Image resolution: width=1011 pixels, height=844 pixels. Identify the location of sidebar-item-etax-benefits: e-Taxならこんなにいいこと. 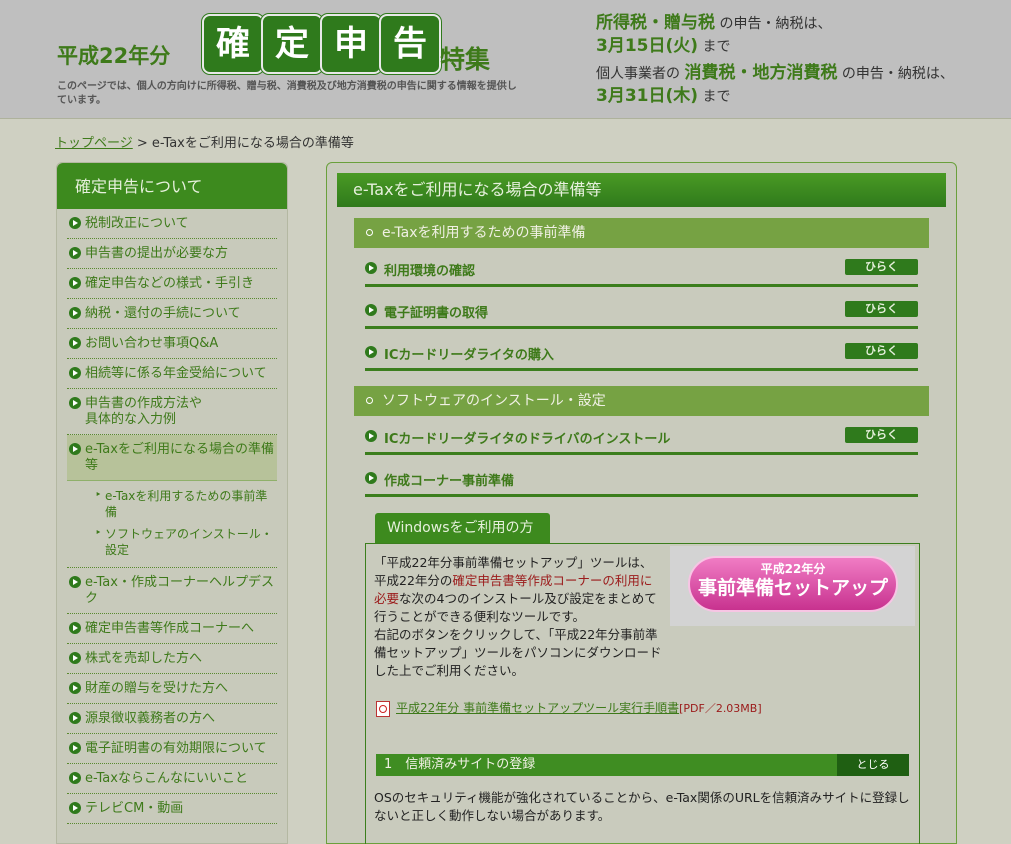
(172, 779).